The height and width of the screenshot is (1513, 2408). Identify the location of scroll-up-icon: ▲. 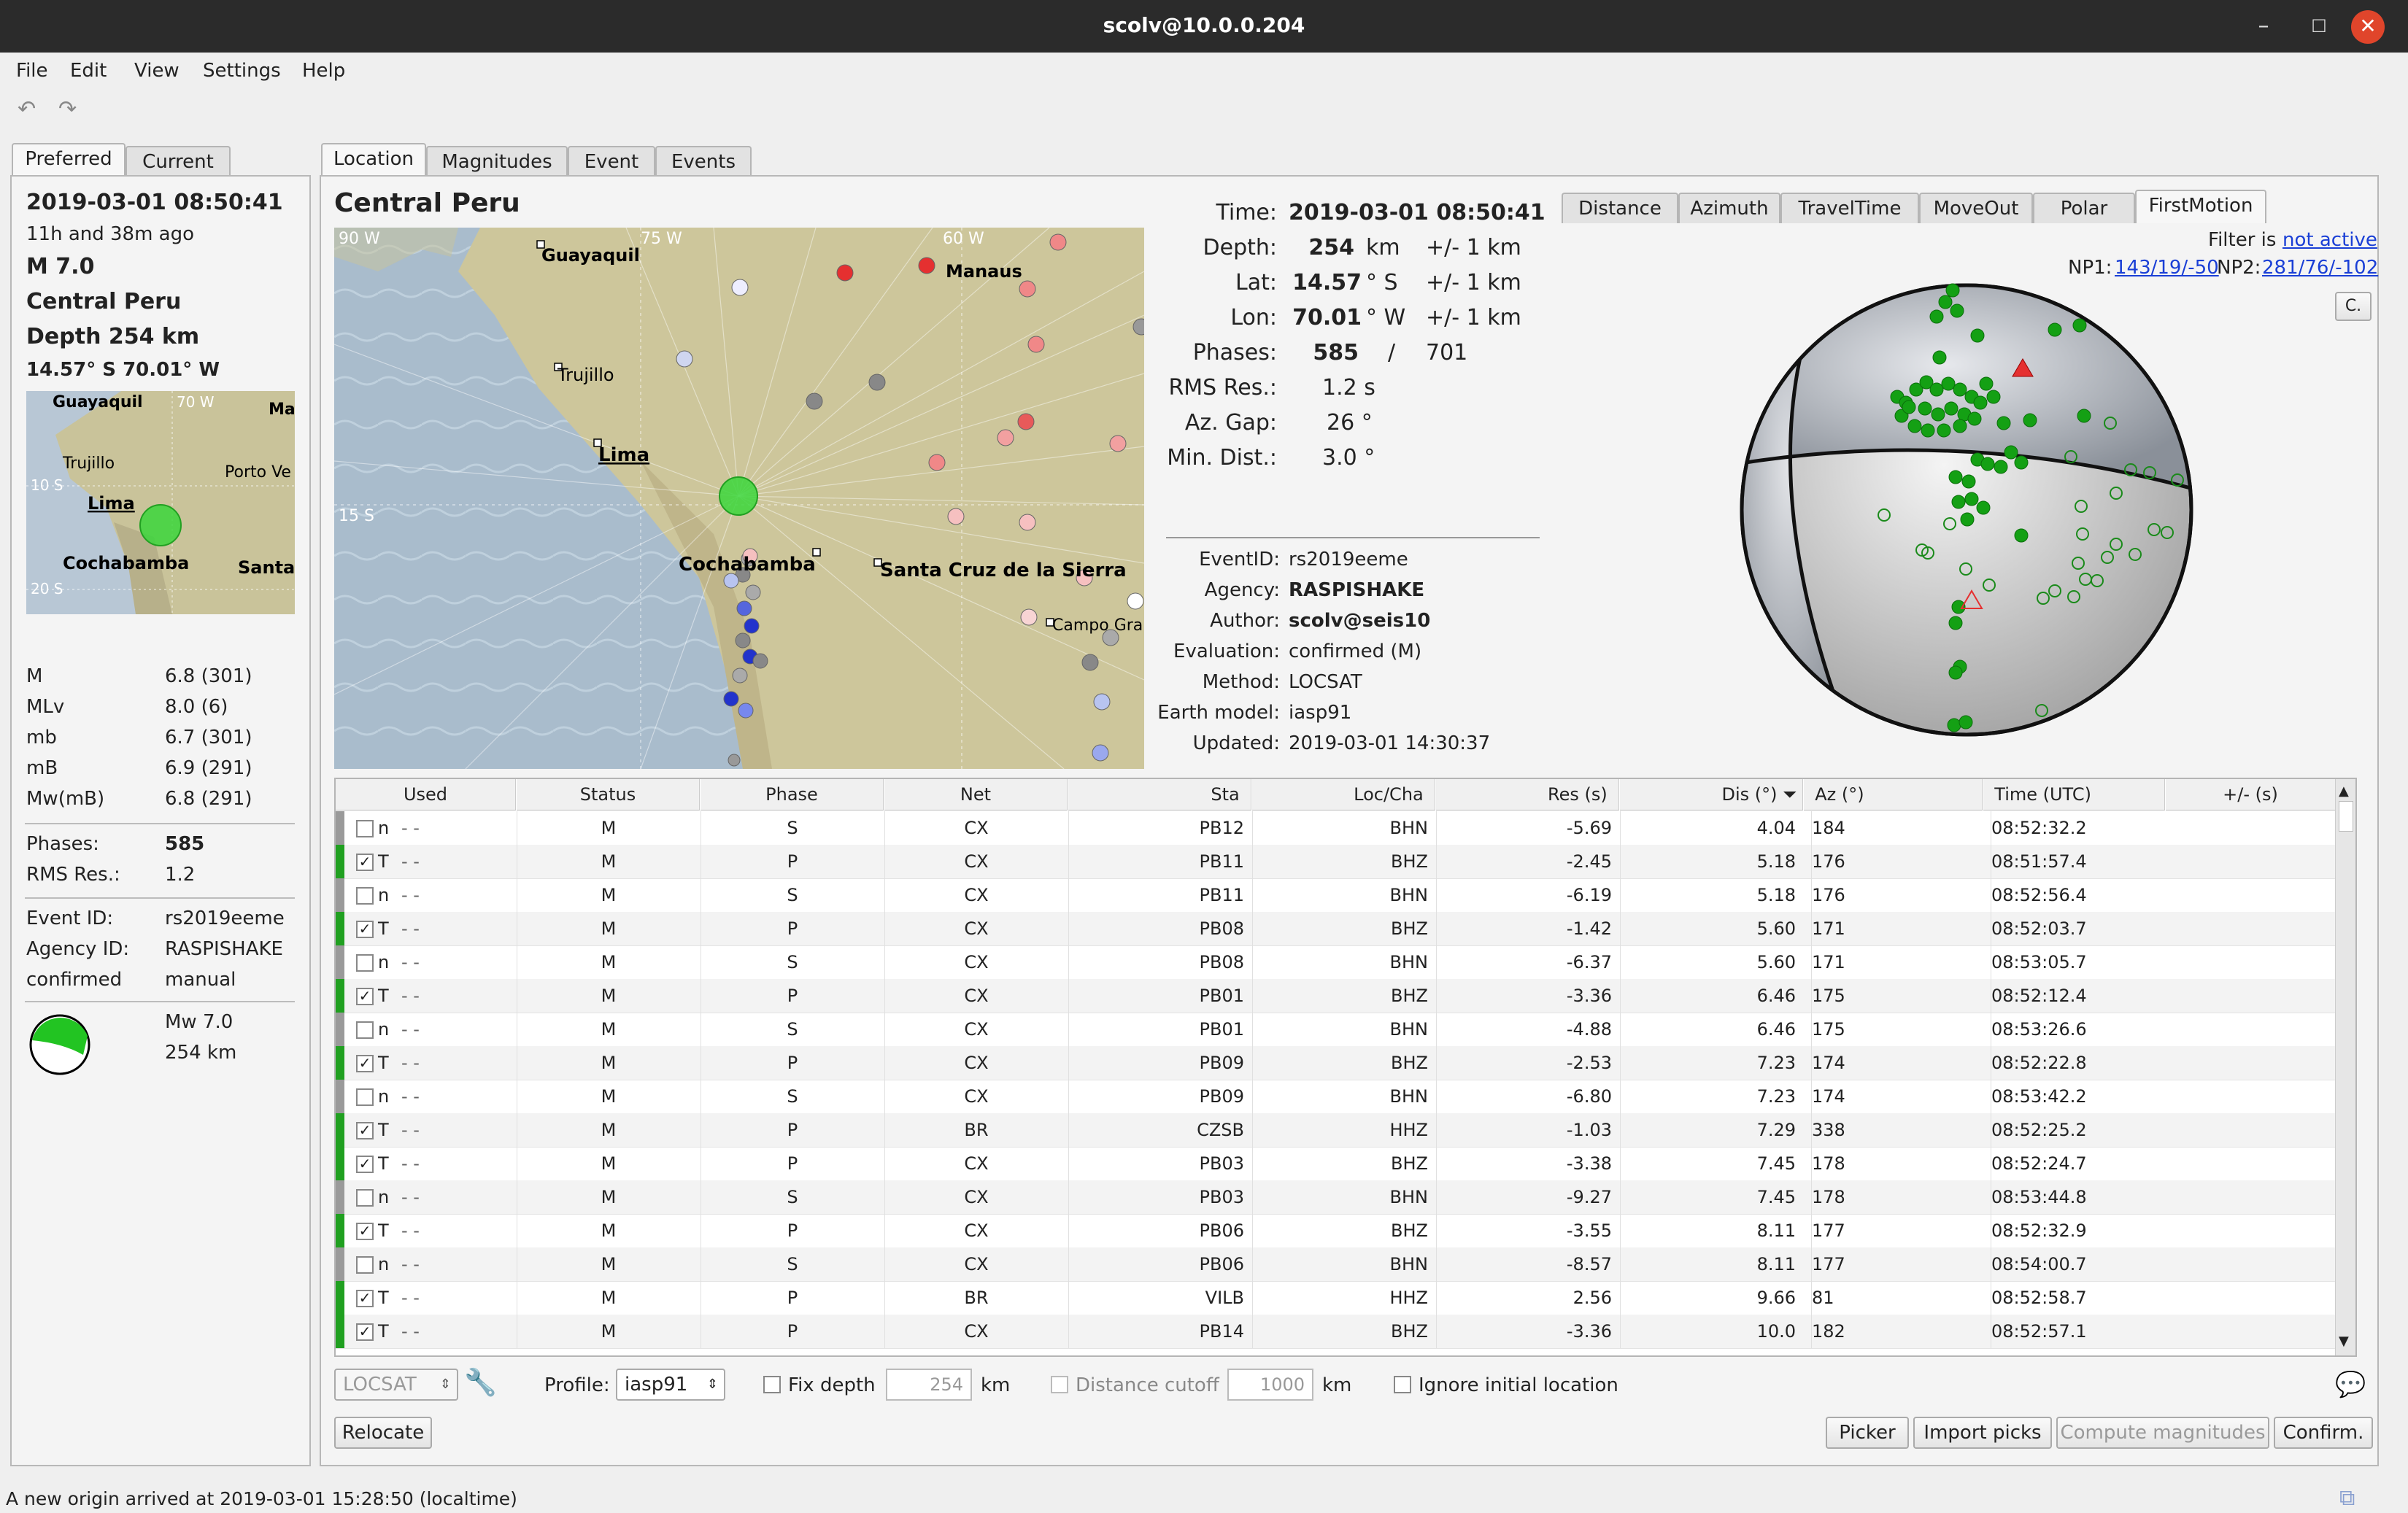
(2344, 791).